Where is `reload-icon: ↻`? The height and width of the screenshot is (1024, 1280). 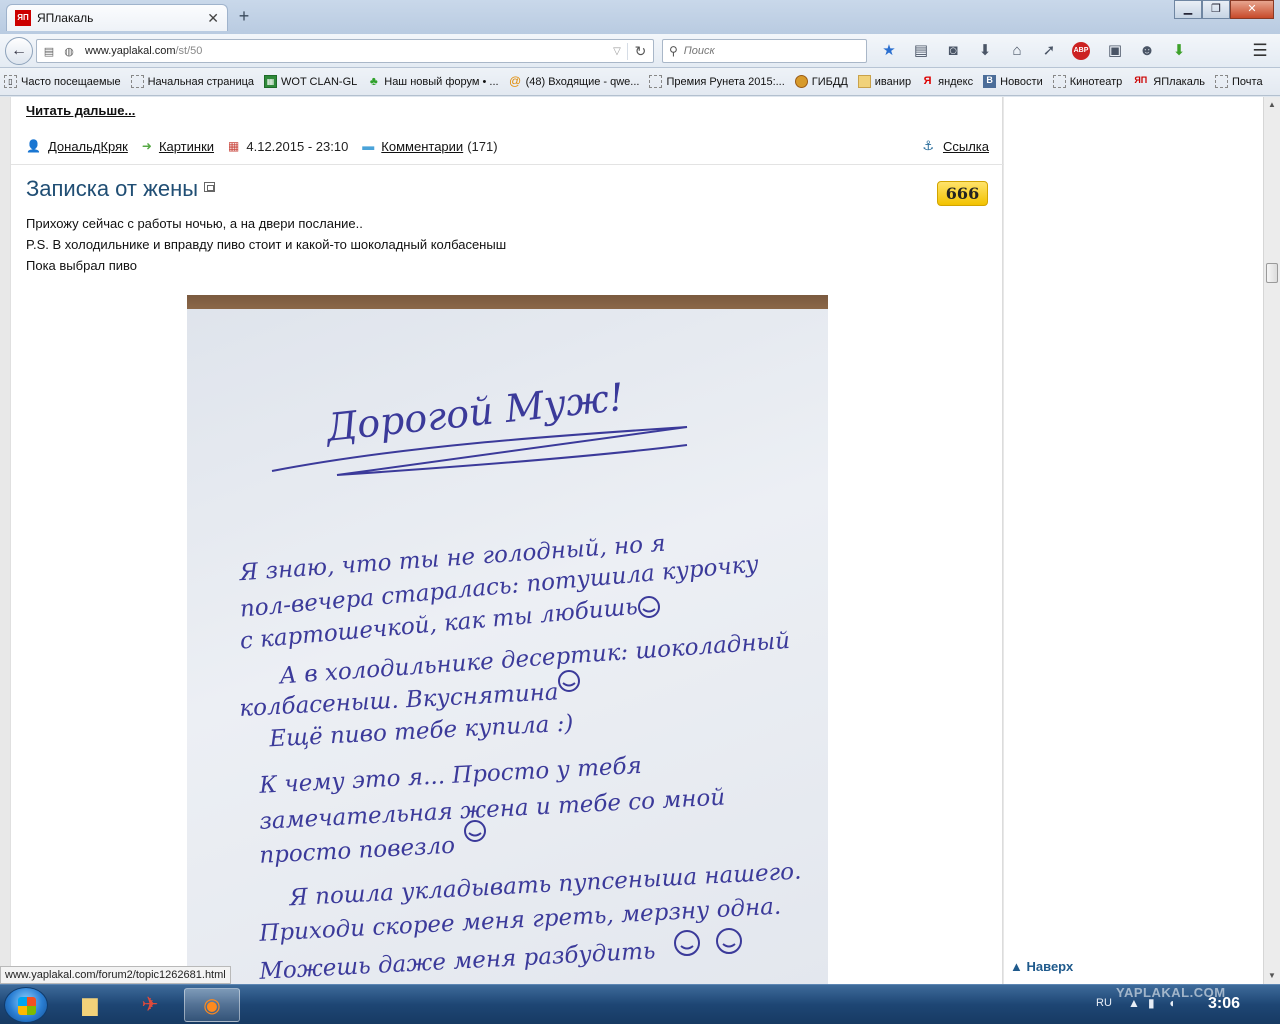
reload-icon: ↻ is located at coordinates (640, 51).